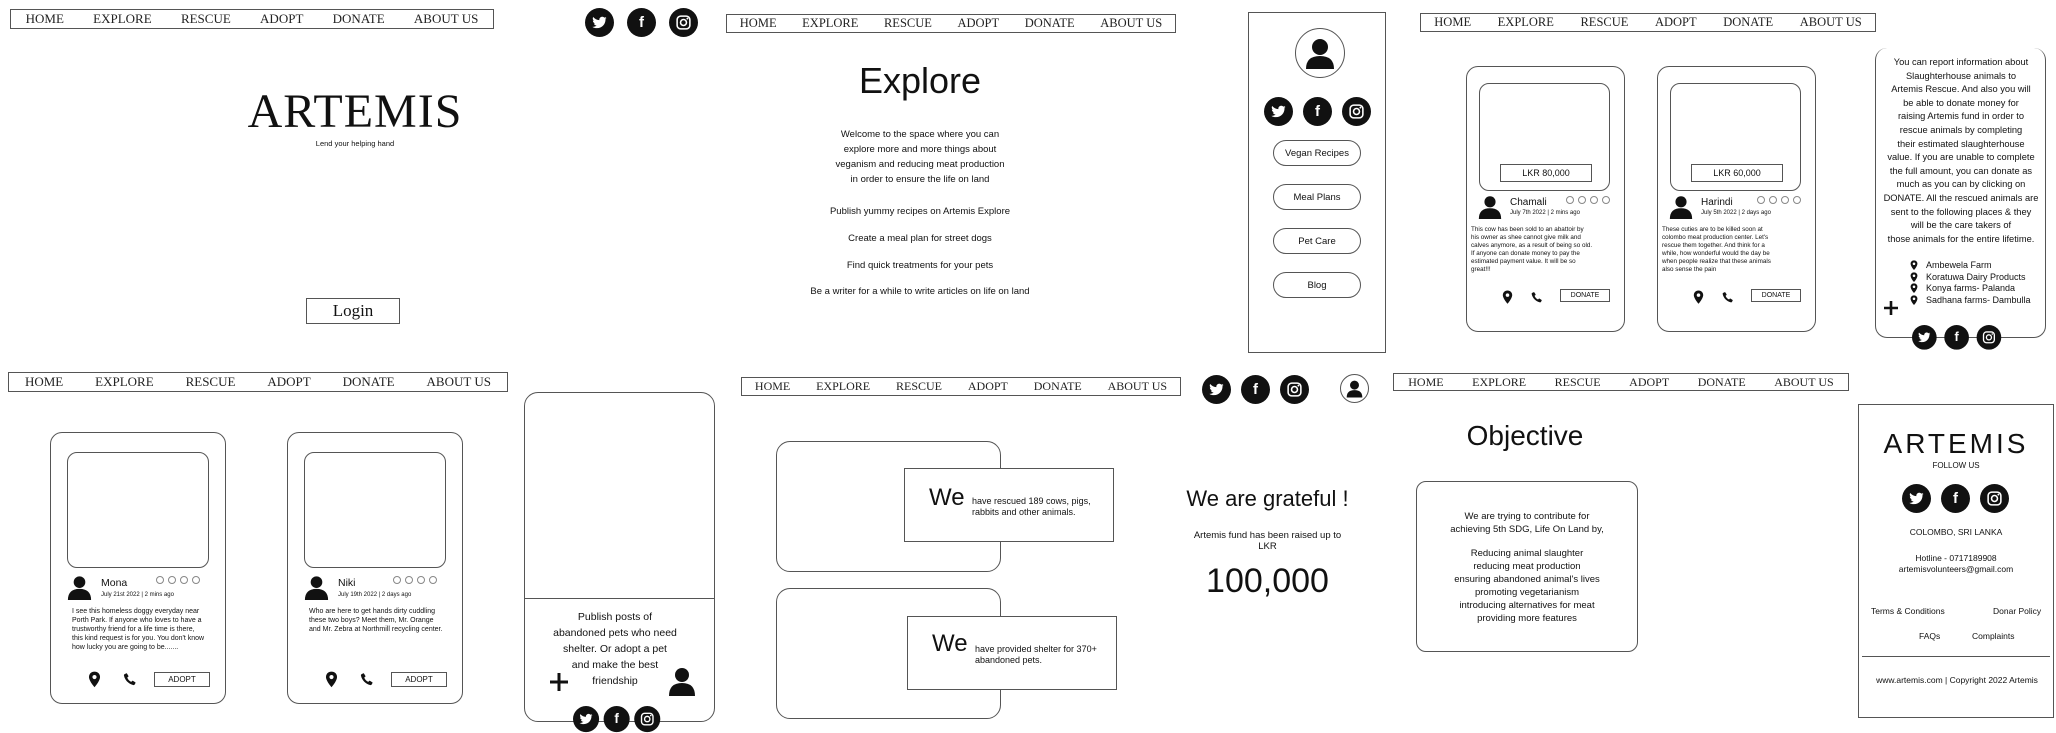  I want to click on add-post-icon, so click(559, 682).